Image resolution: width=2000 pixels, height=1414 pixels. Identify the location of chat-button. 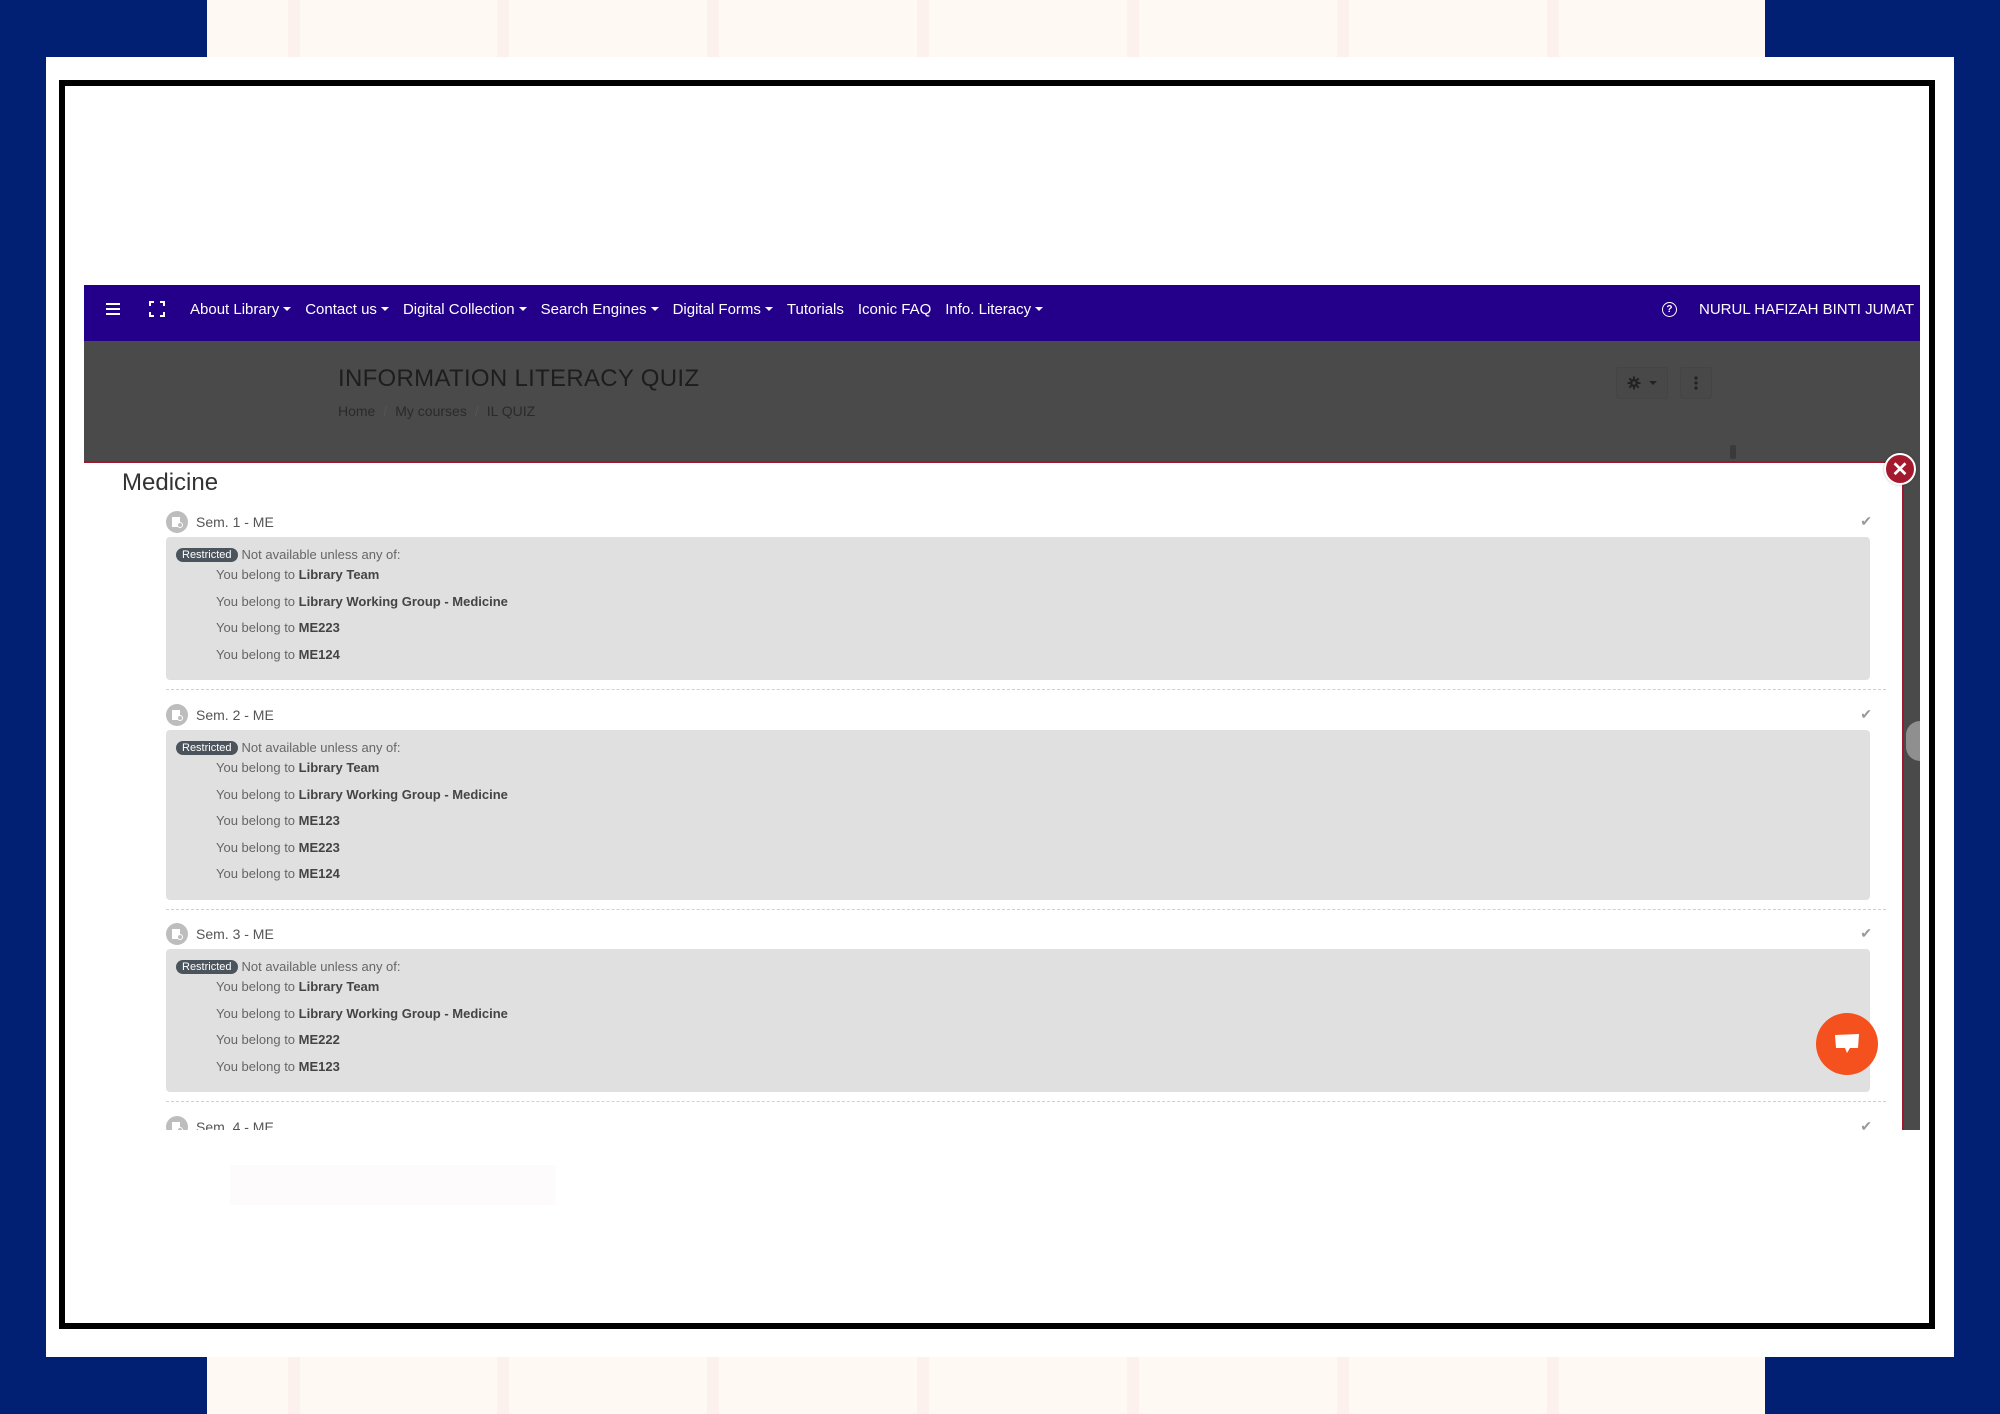
(1847, 1044).